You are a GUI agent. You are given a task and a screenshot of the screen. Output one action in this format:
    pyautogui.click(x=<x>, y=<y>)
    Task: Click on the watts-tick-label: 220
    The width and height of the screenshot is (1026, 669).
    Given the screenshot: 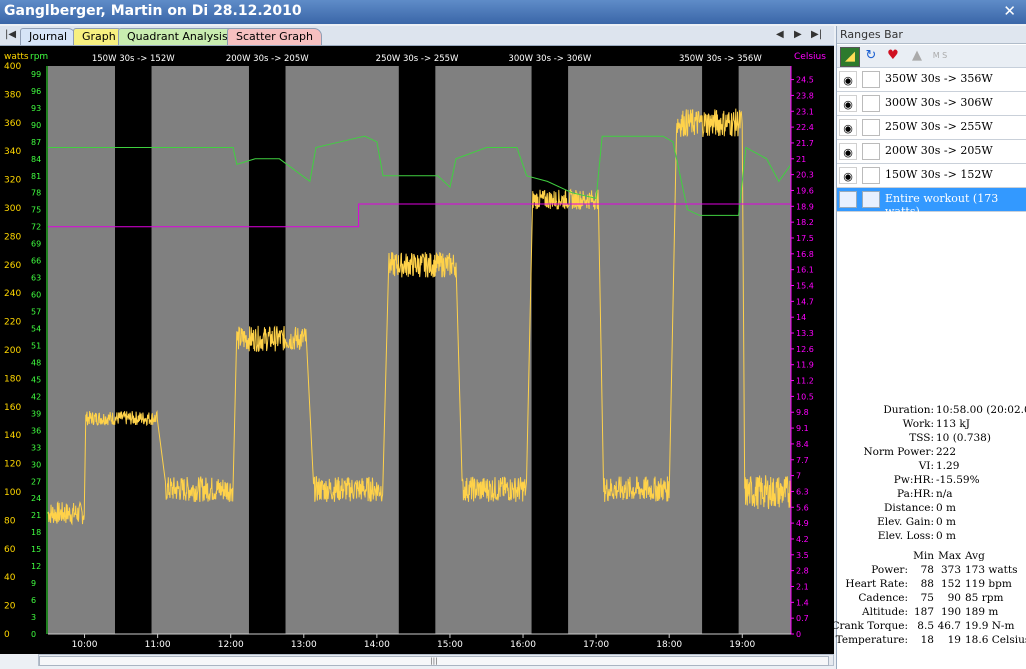 What is the action you would take?
    pyautogui.click(x=12, y=323)
    